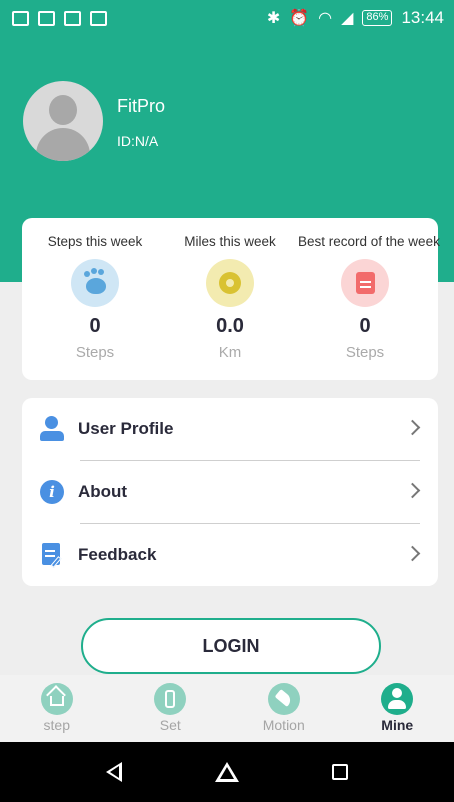 The width and height of the screenshot is (454, 802). Describe the element at coordinates (46, 18) in the screenshot. I see `gmail-icon` at that location.